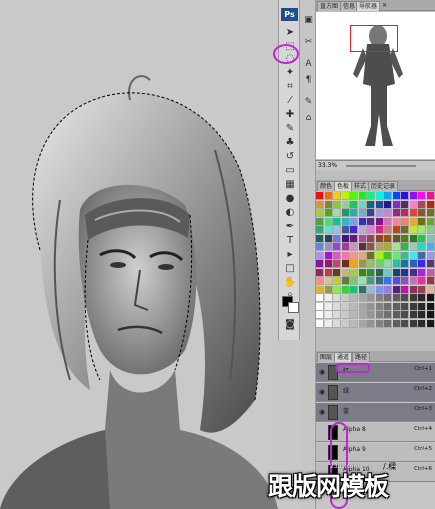 The height and width of the screenshot is (509, 435). I want to click on crop-tool-icon: ⌗, so click(290, 87).